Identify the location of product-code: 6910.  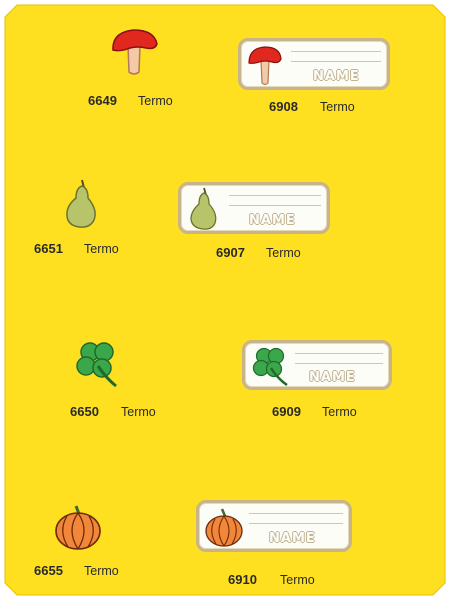
(242, 579).